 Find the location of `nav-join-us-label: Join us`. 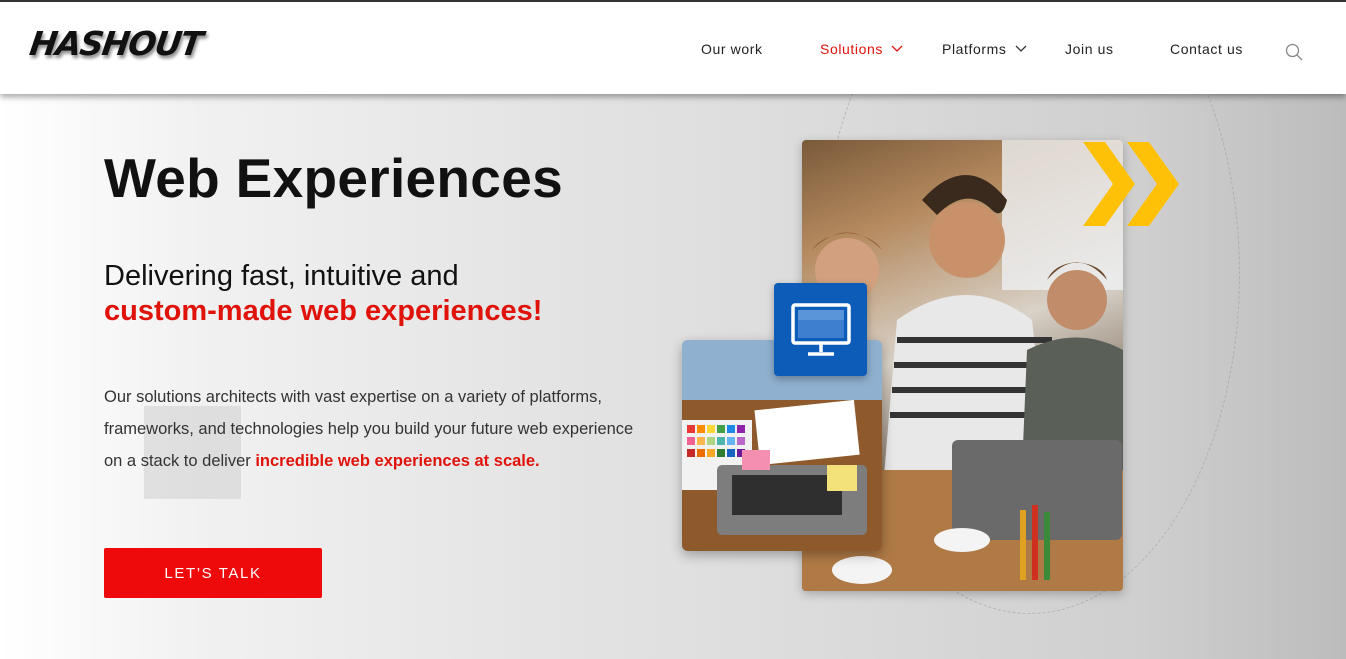

nav-join-us-label: Join us is located at coordinates (1089, 49).